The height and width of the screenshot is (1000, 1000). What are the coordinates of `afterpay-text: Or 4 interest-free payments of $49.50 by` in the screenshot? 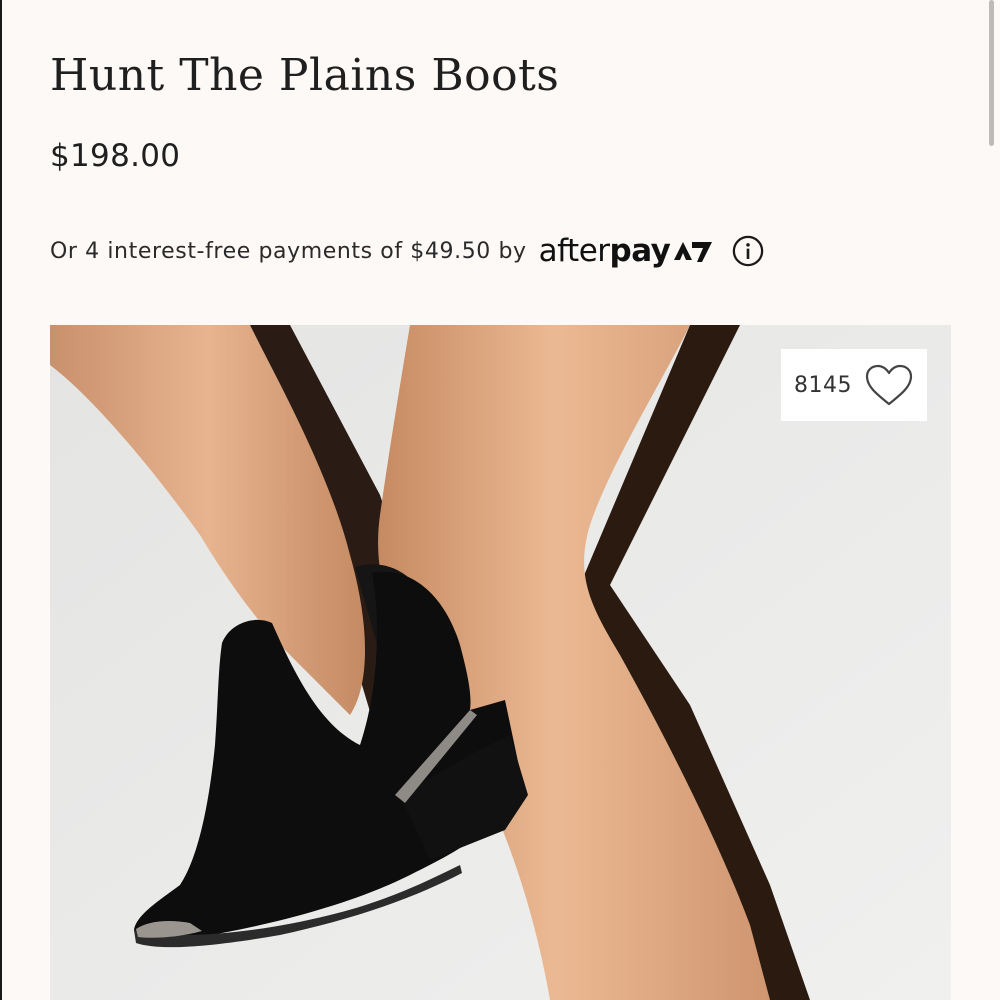 It's located at (288, 251).